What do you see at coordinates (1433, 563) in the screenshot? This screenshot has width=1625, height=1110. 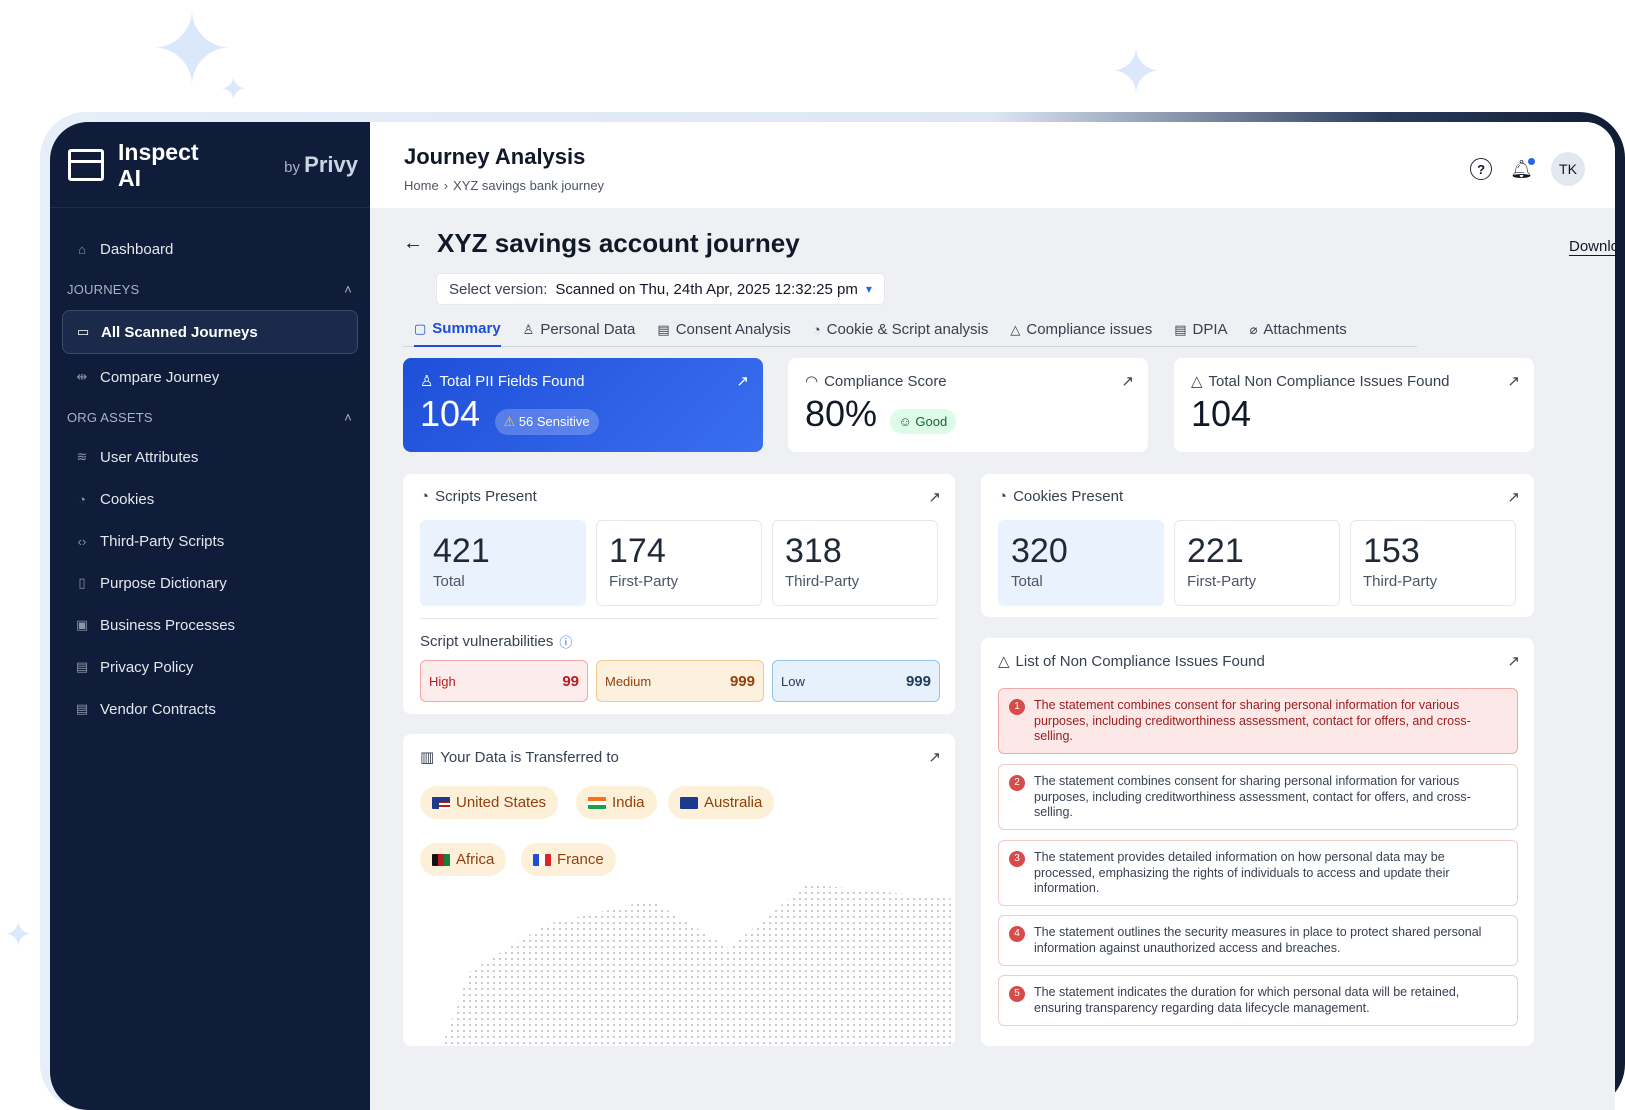 I see `cookies-third-party: 153 Third-Party` at bounding box center [1433, 563].